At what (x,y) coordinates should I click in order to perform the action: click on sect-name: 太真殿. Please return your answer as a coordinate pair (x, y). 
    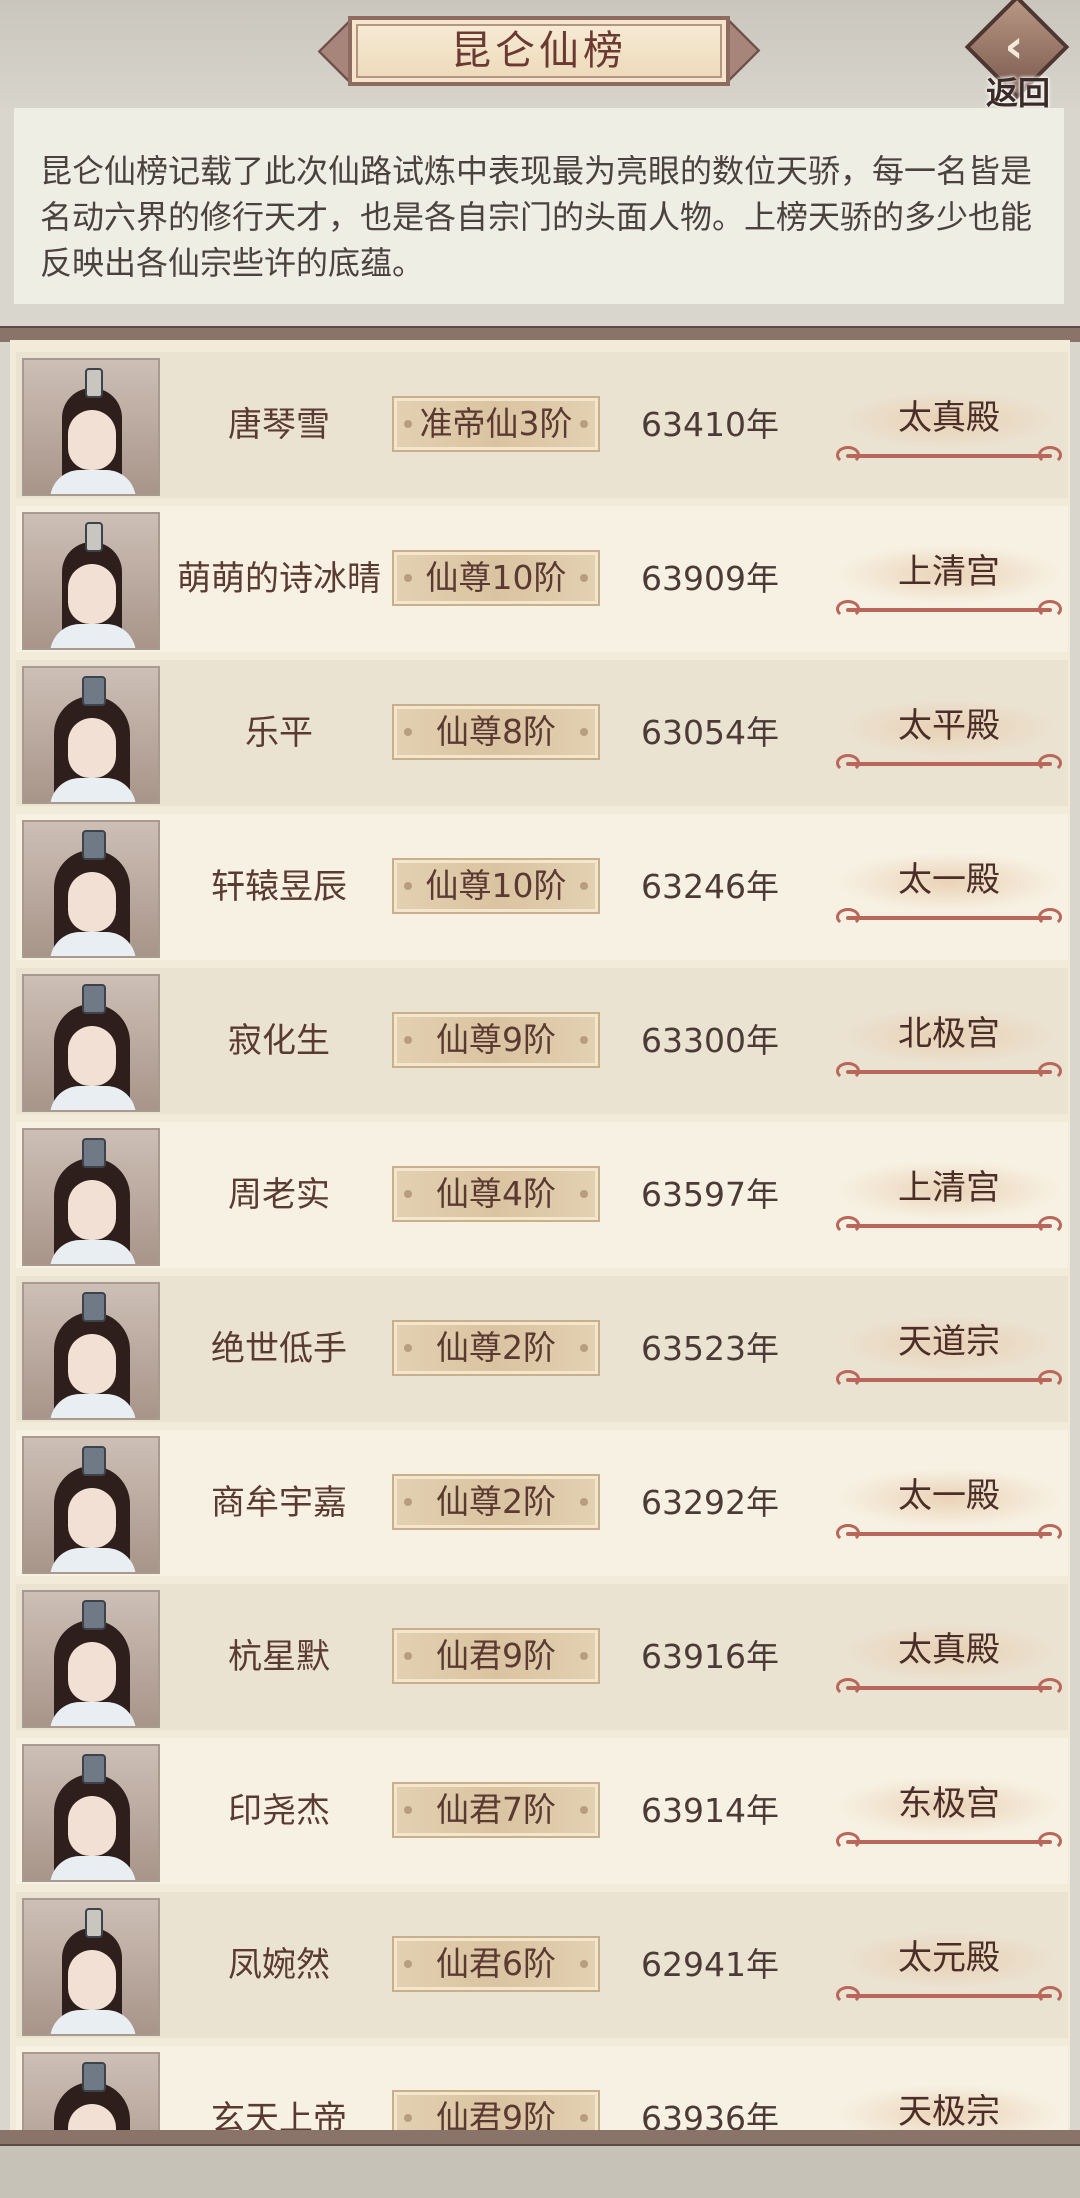
    Looking at the image, I should click on (949, 1650).